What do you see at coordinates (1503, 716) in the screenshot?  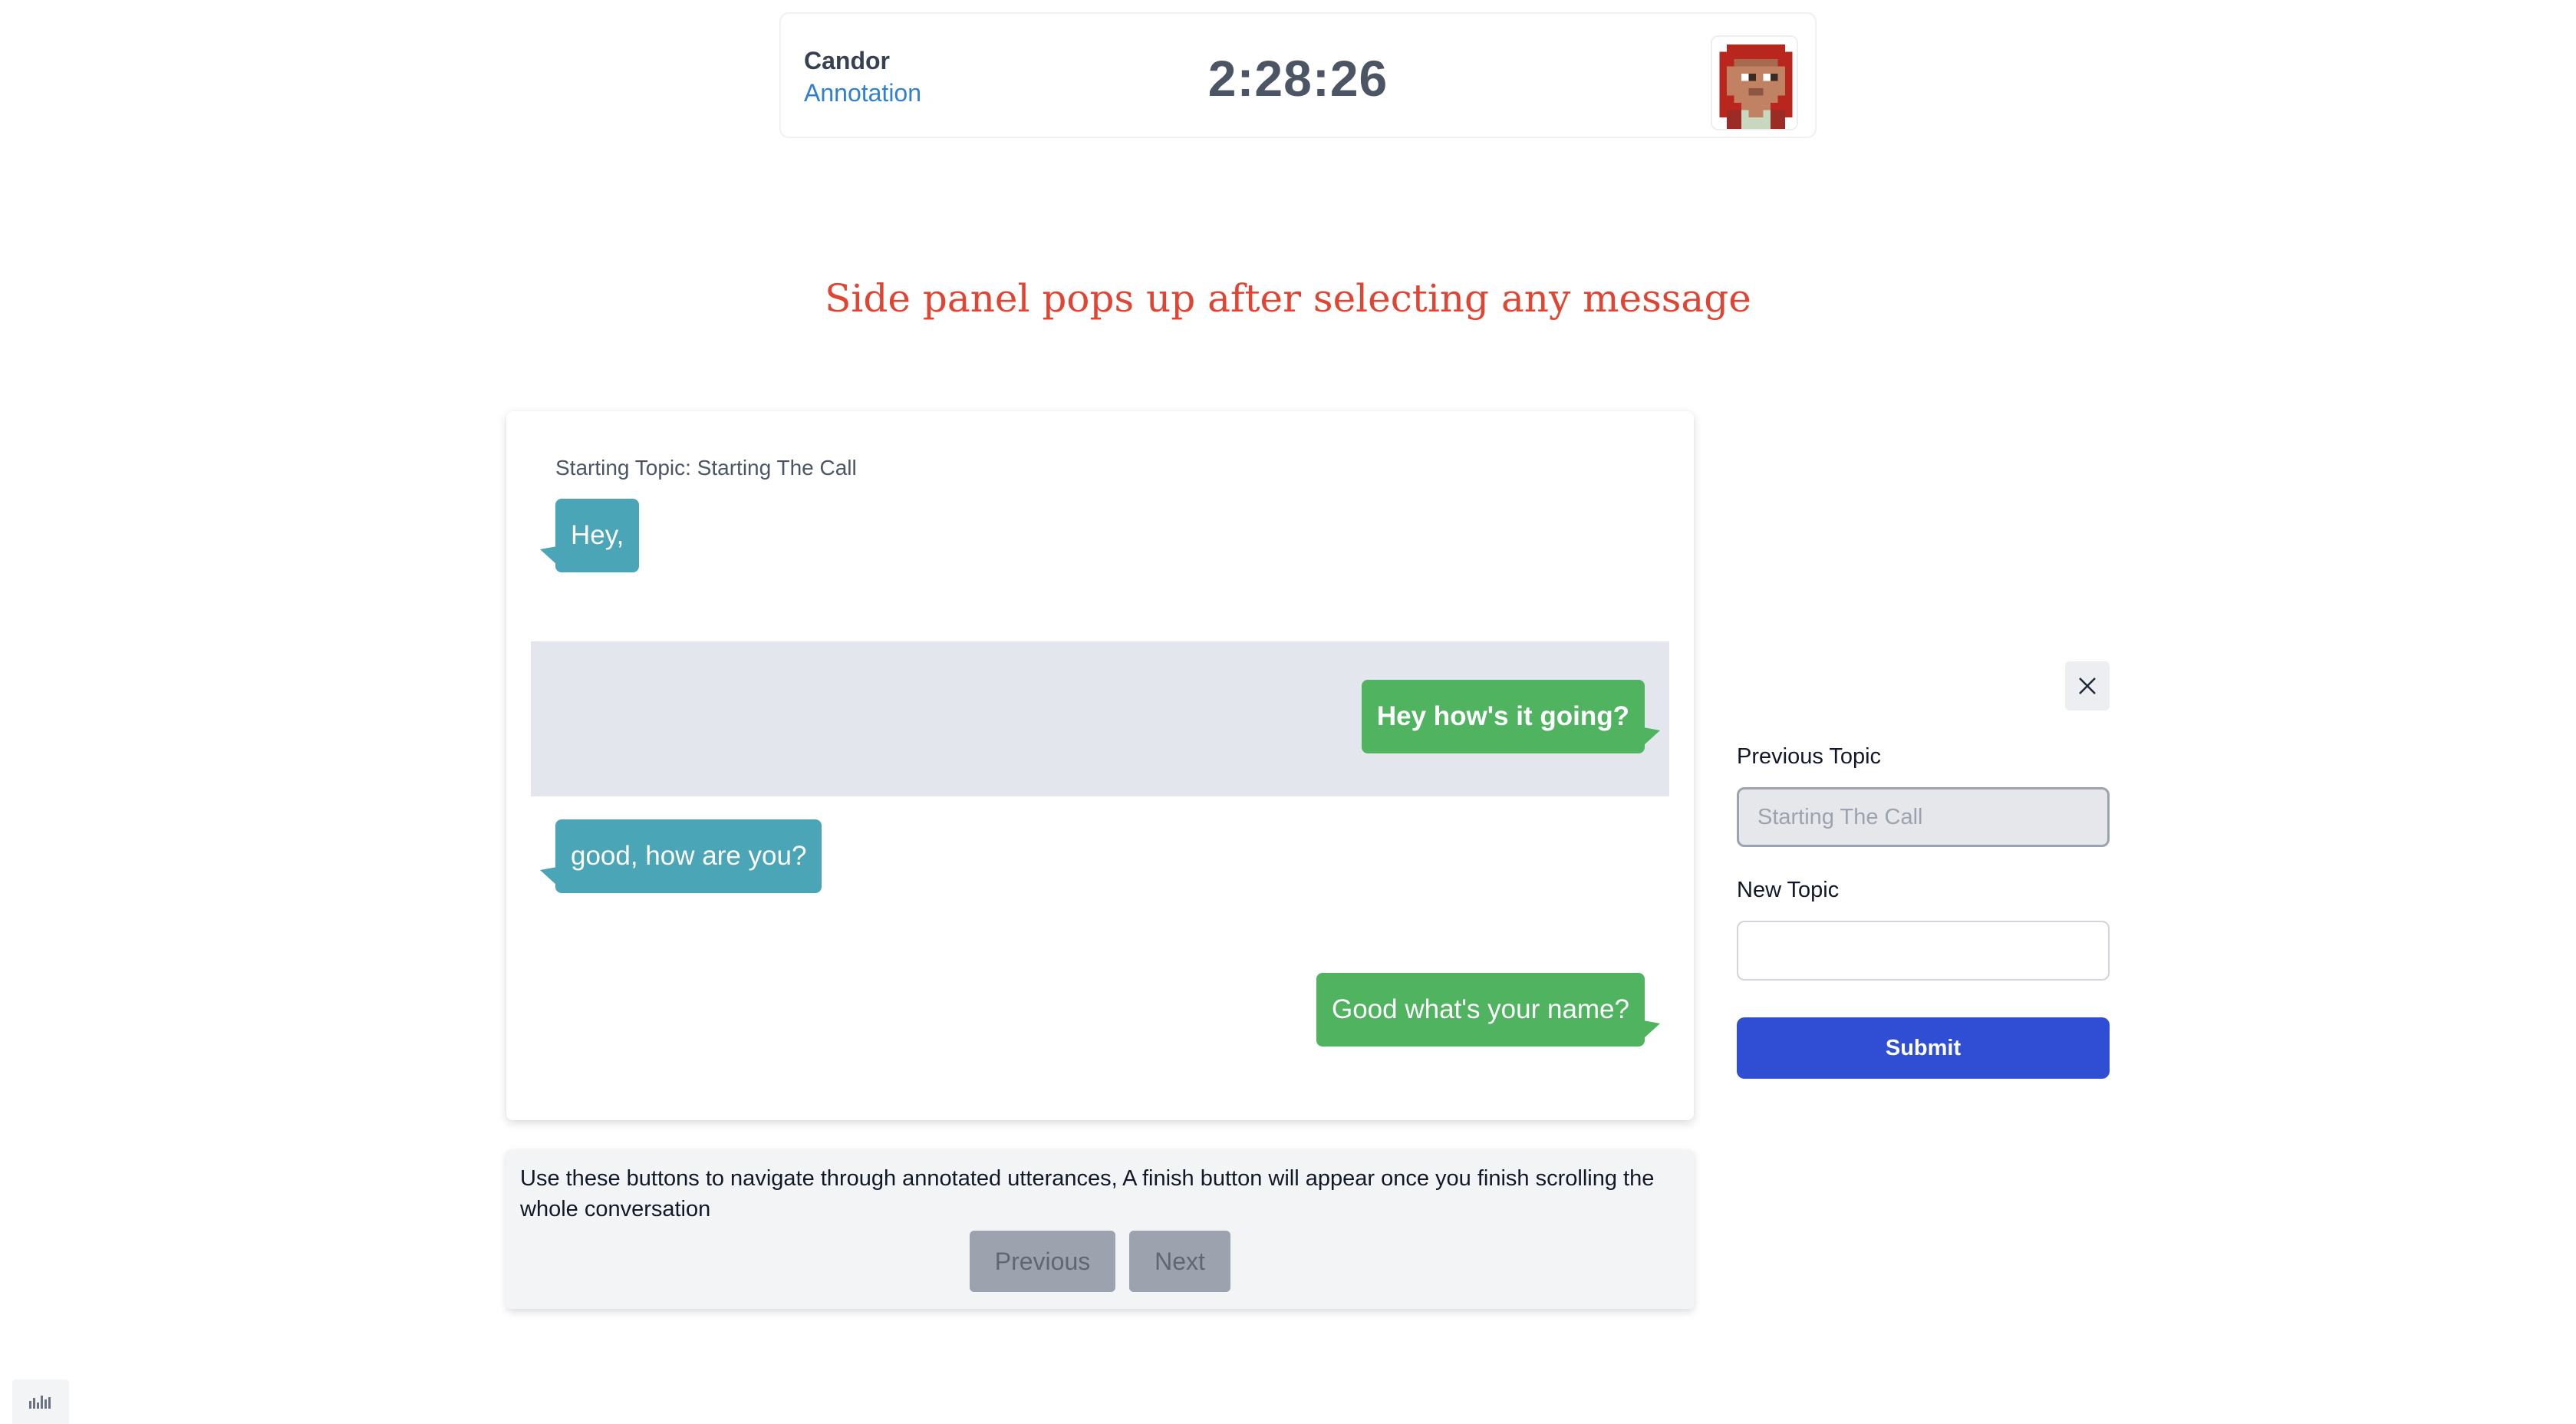 I see `message-bubble-right: Hey how's it going?` at bounding box center [1503, 716].